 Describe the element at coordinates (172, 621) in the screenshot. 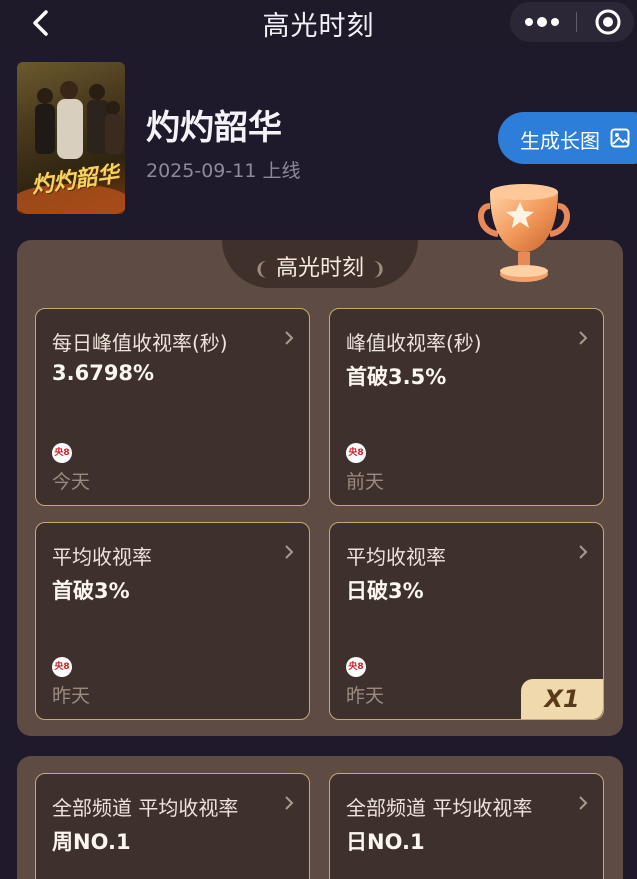

I see `stat-card-average: 平均收视率 首破3% 央8 昨天` at that location.